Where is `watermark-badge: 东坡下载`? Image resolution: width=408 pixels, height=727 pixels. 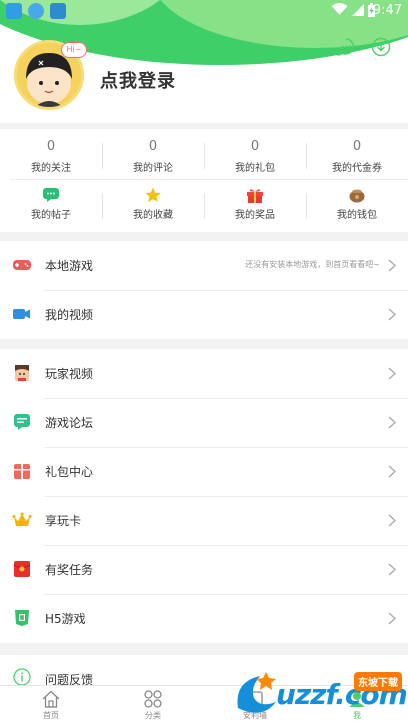 watermark-badge: 东坡下载 is located at coordinates (378, 681).